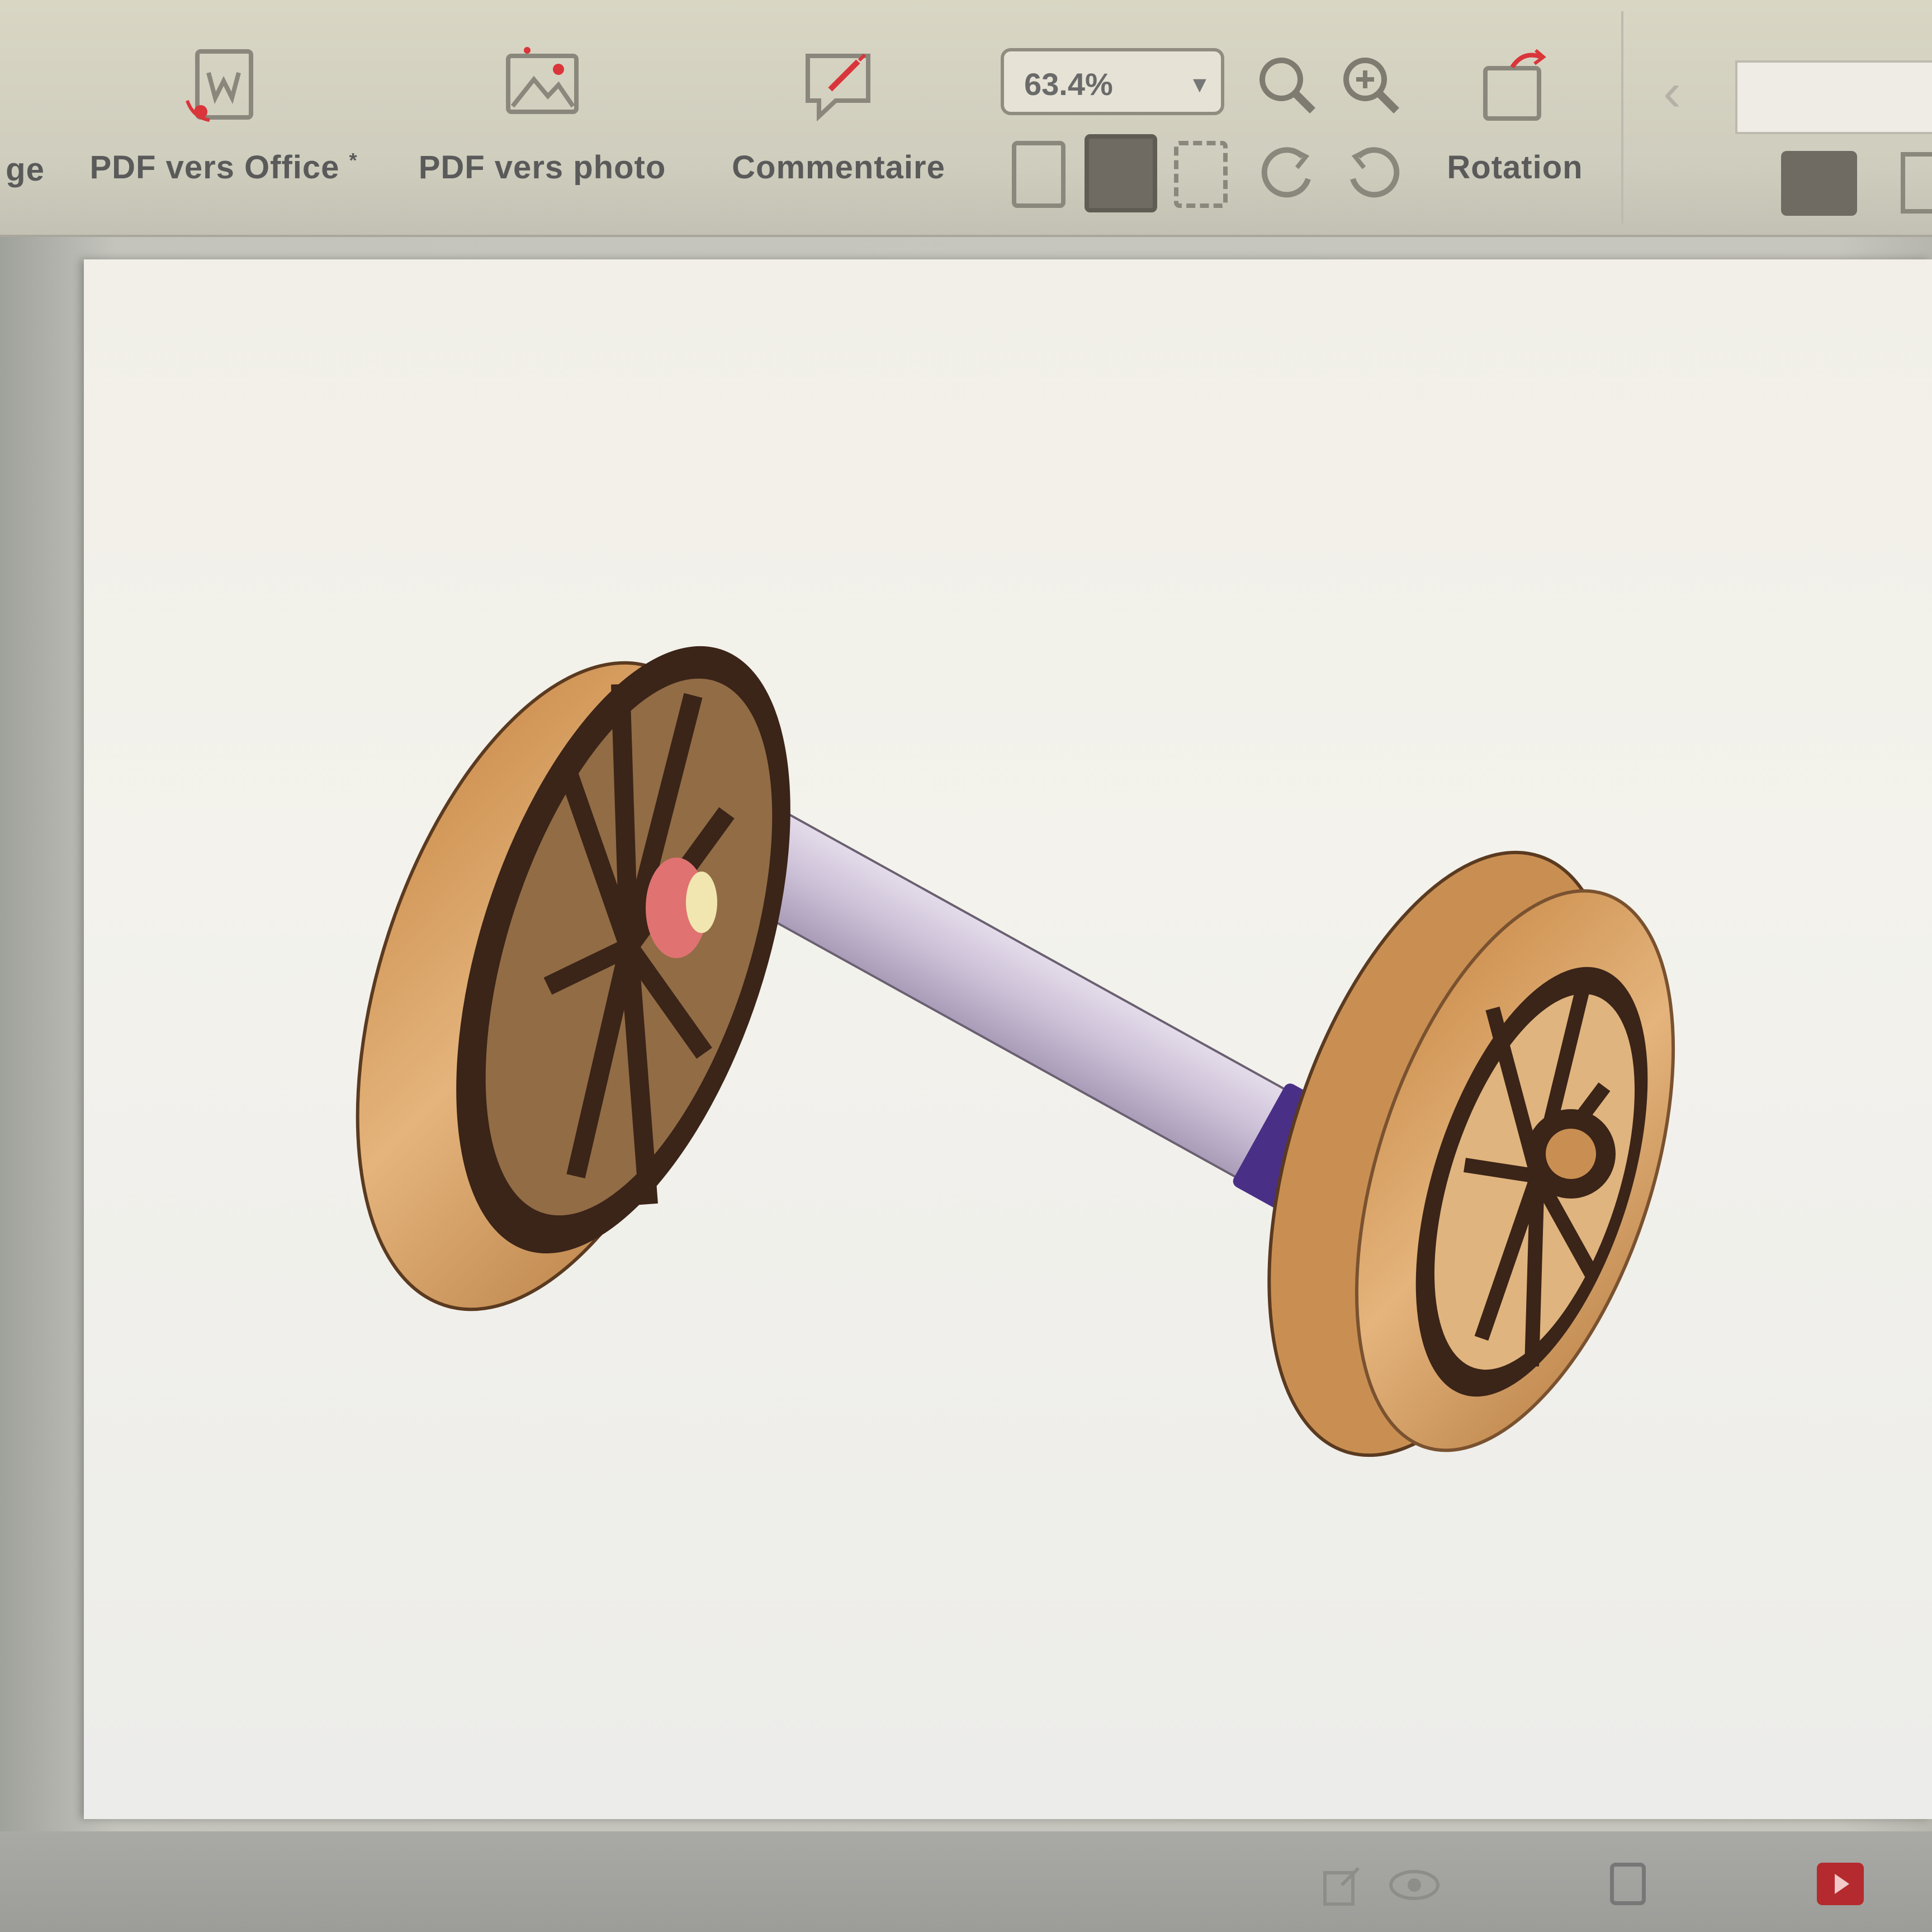  Describe the element at coordinates (1833, 97) in the screenshot. I see `search-input` at that location.